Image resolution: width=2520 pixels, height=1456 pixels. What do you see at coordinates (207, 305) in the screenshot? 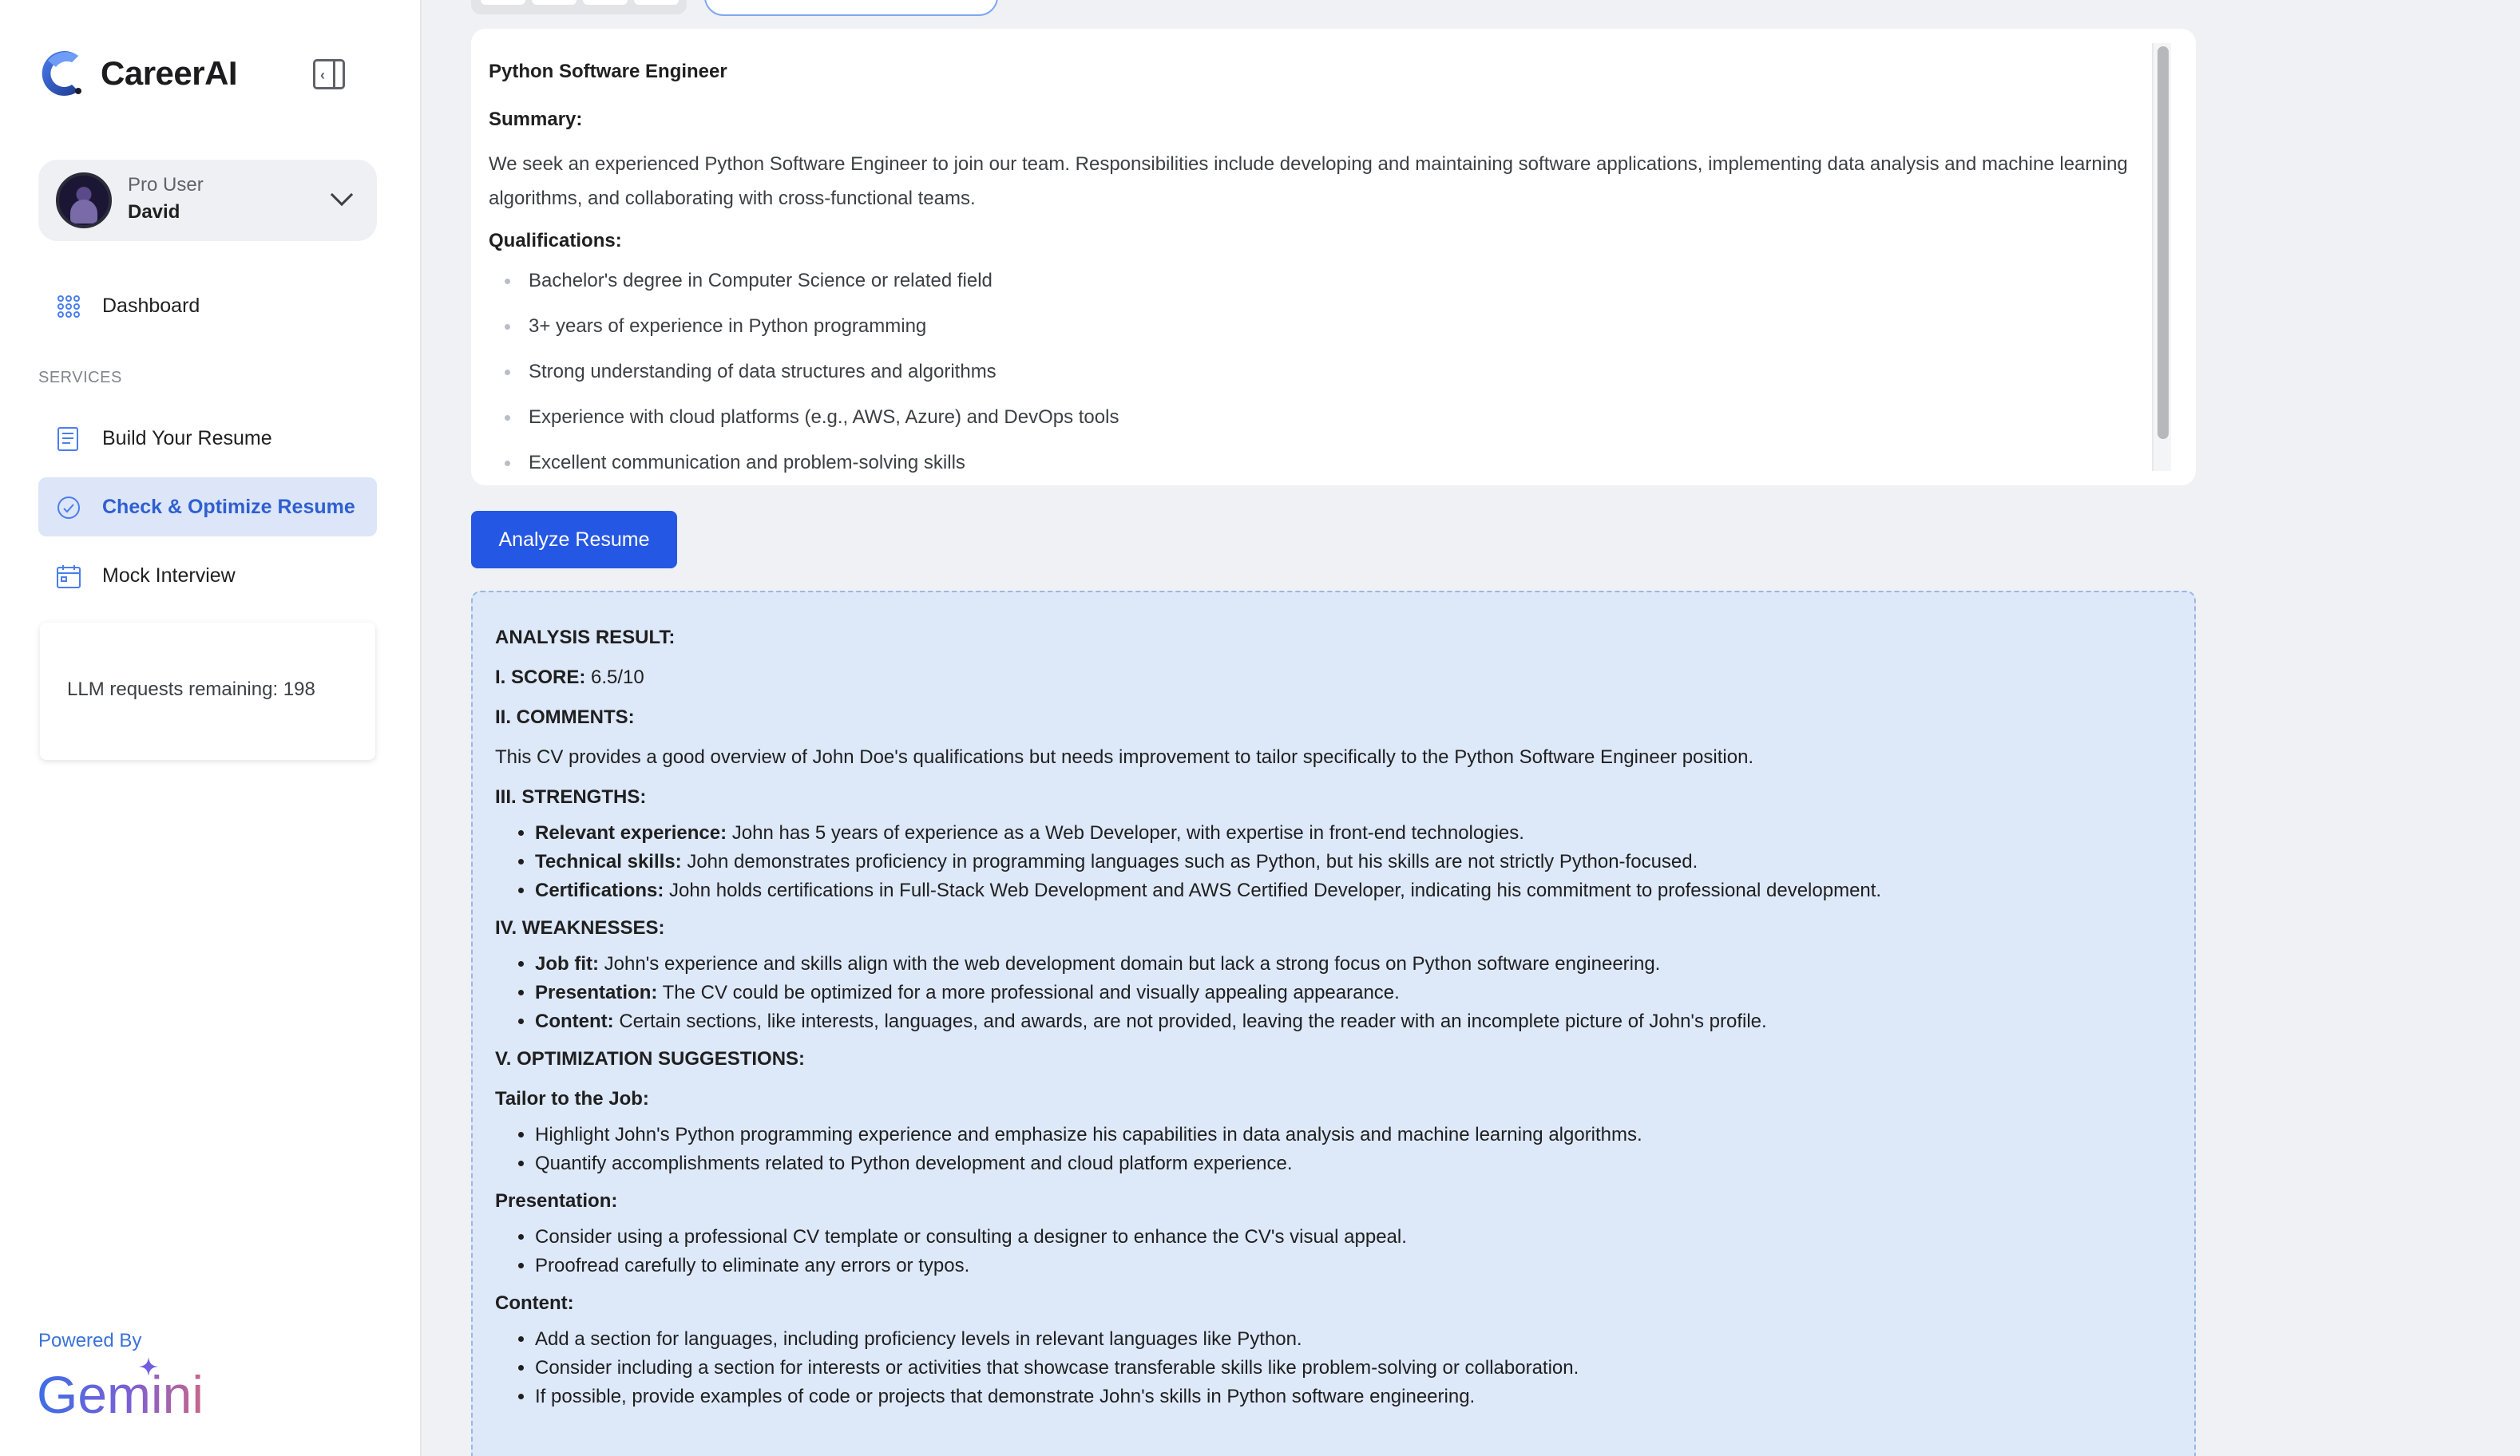
I see `sidebar-item-dashboard: Dashboard` at bounding box center [207, 305].